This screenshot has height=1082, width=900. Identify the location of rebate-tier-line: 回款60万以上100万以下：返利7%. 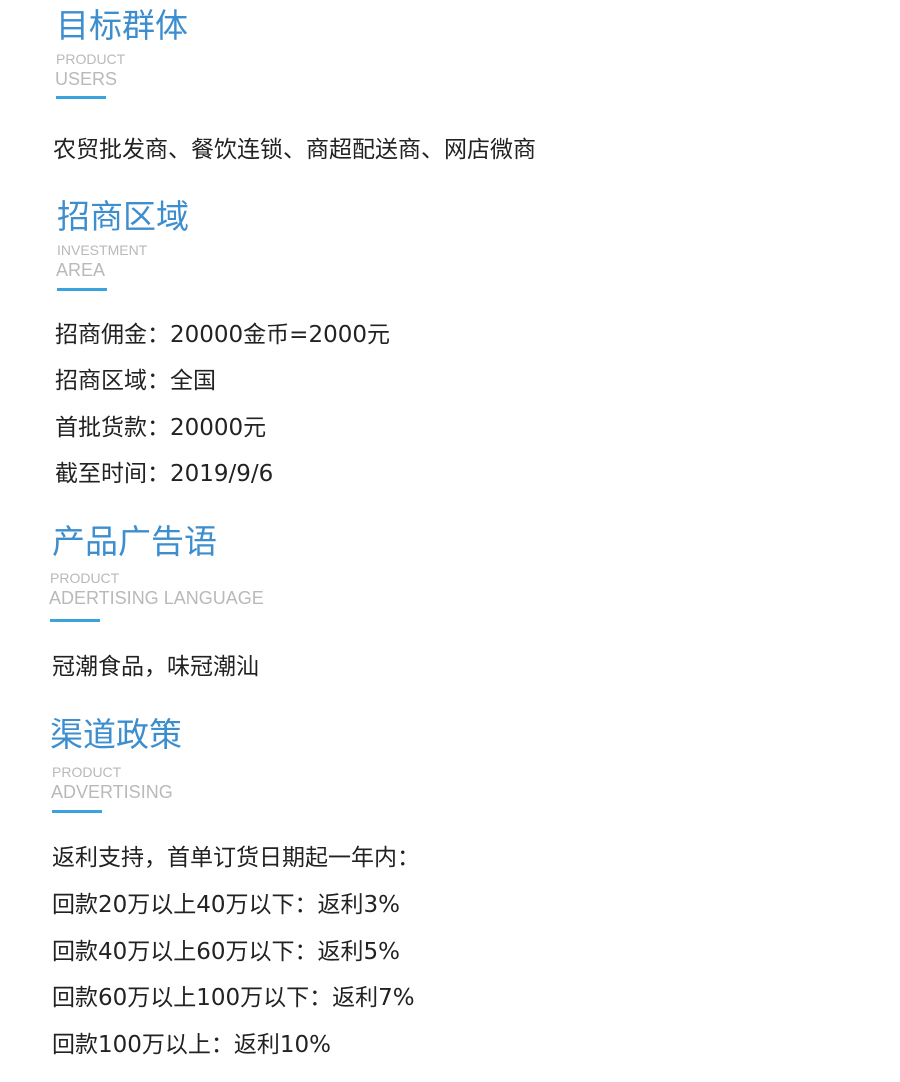
(233, 998).